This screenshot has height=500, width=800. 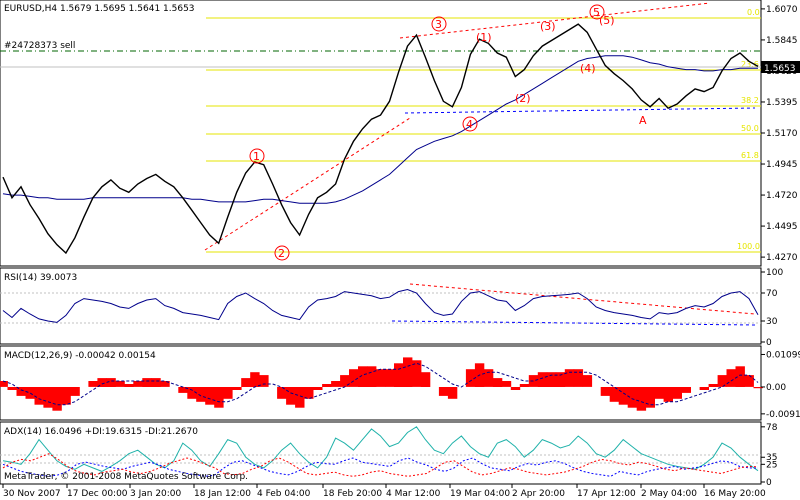 What do you see at coordinates (753, 12) in the screenshot?
I see `fib-label-0: 0.0` at bounding box center [753, 12].